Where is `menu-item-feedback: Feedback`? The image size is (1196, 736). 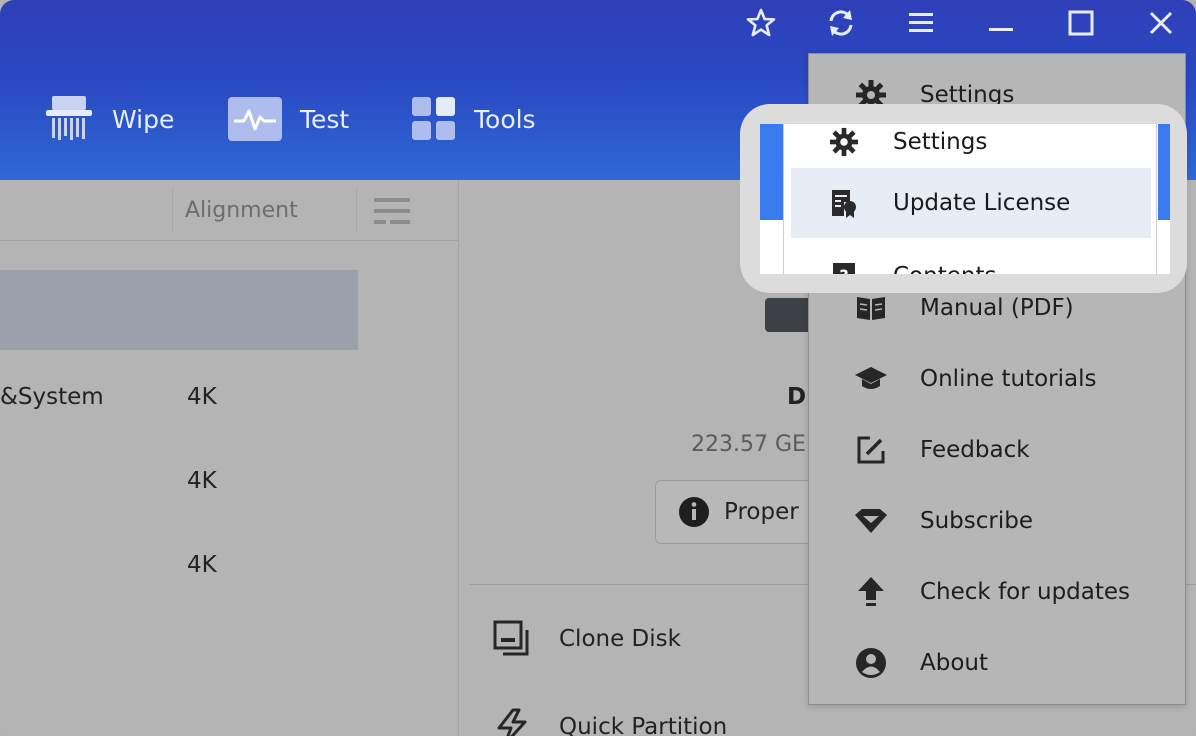 menu-item-feedback: Feedback is located at coordinates (997, 450).